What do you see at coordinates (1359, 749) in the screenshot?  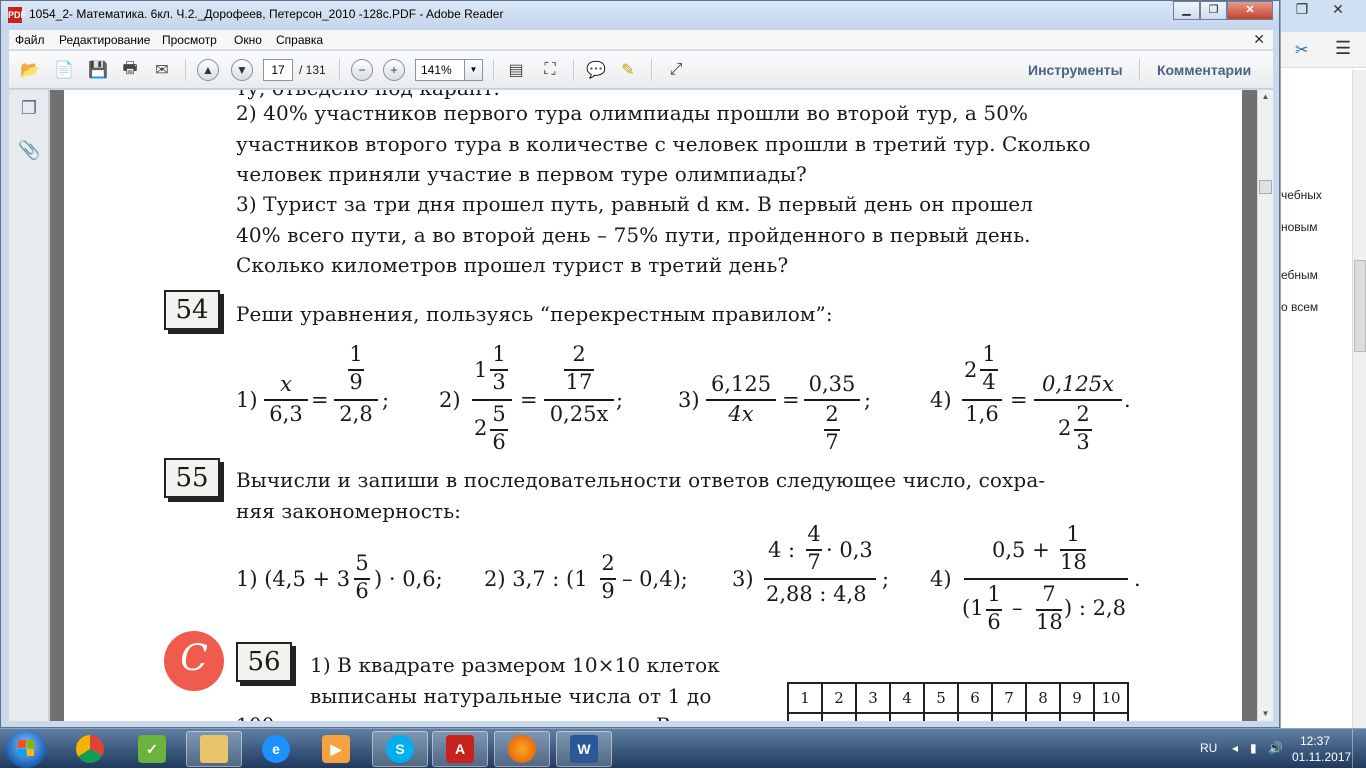 I see `show-desktop-button` at bounding box center [1359, 749].